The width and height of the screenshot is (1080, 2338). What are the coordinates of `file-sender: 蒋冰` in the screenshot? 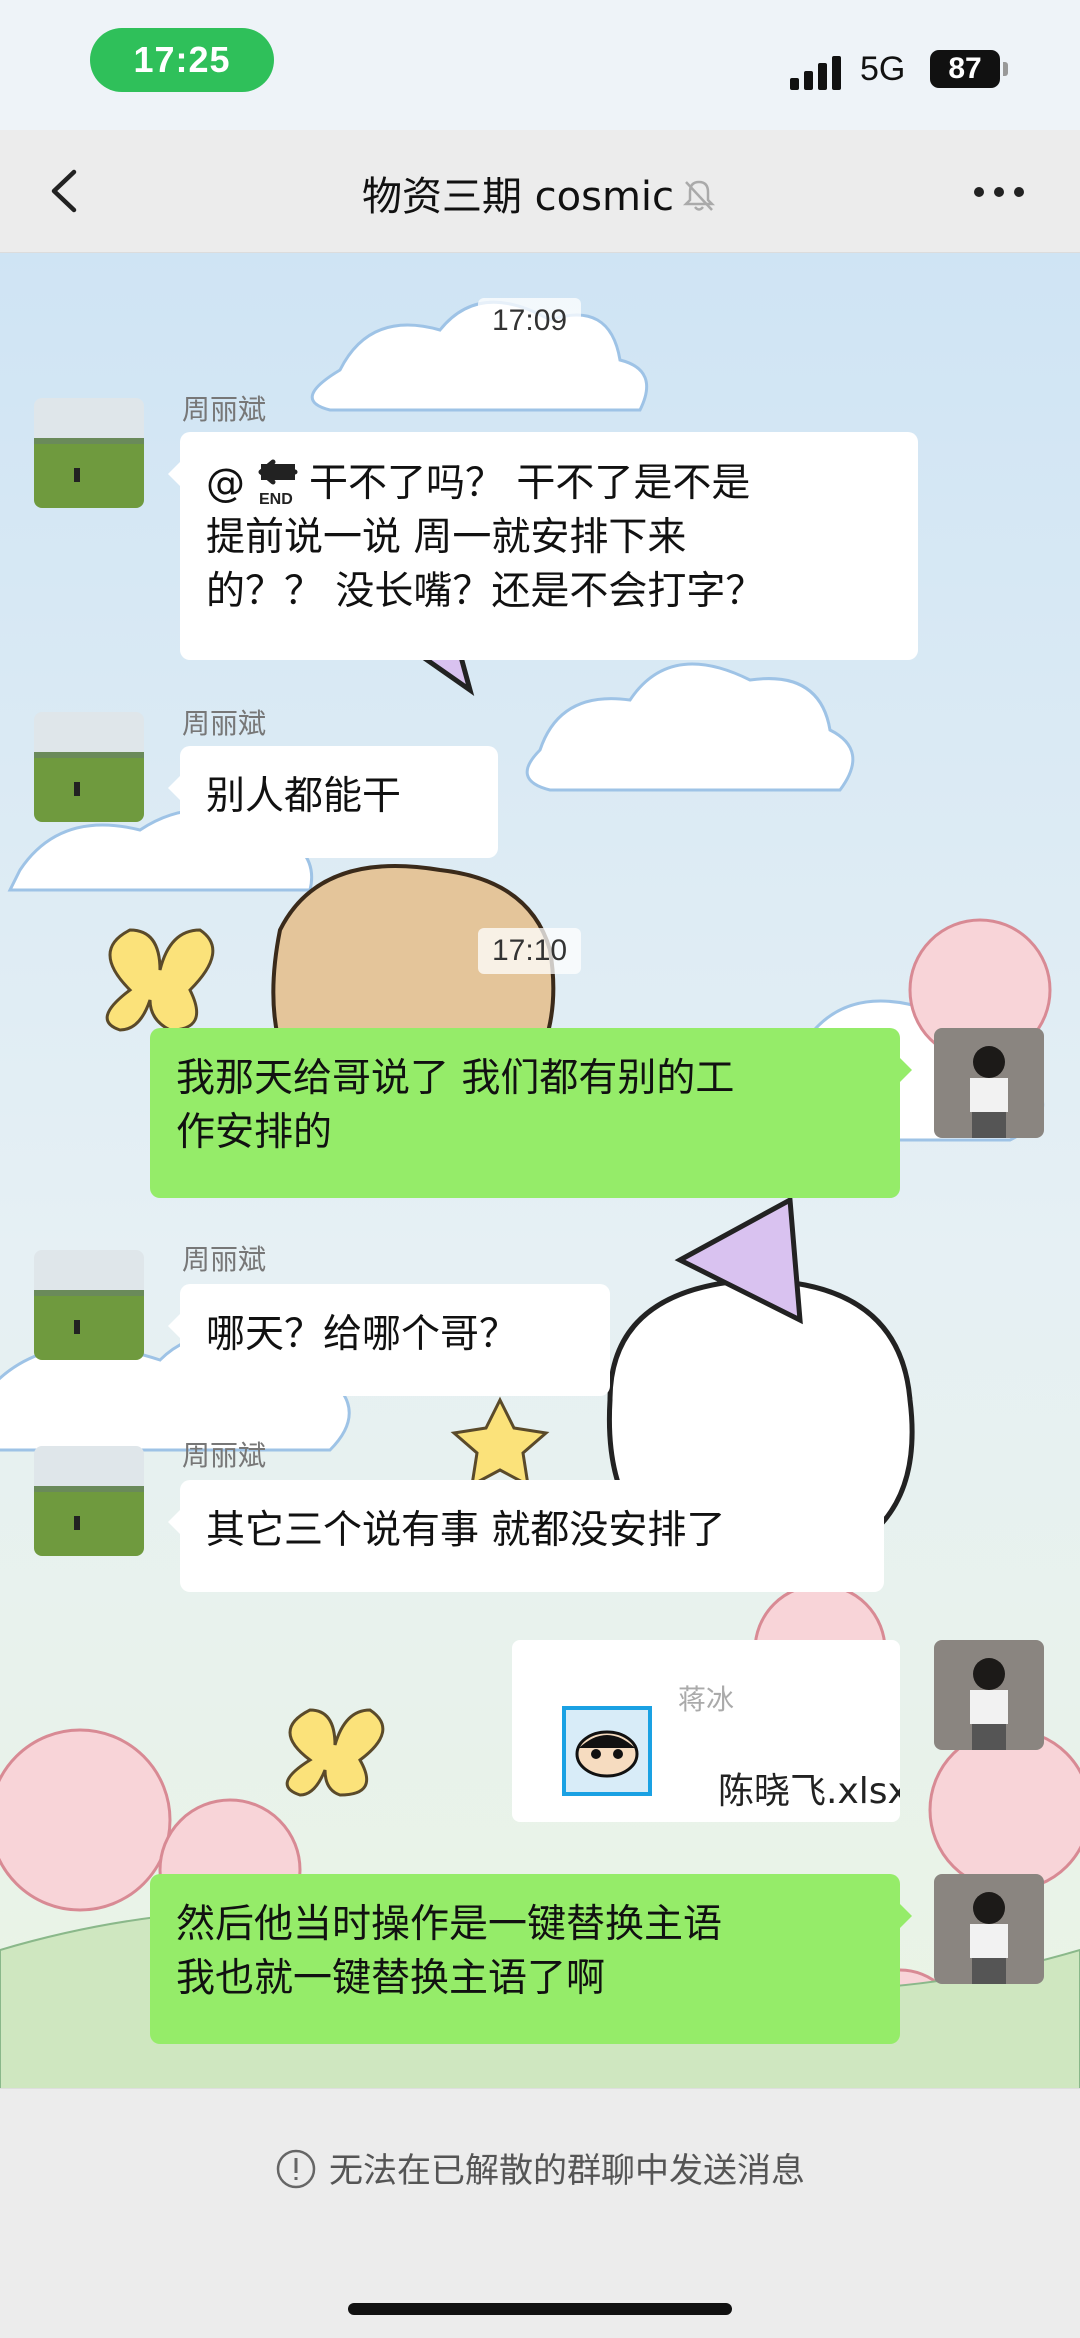 It's located at (706, 1699).